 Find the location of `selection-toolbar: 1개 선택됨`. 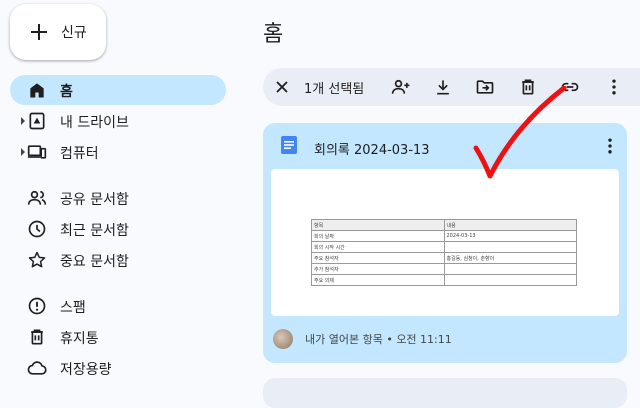

selection-toolbar: 1개 선택됨 is located at coordinates (451, 87).